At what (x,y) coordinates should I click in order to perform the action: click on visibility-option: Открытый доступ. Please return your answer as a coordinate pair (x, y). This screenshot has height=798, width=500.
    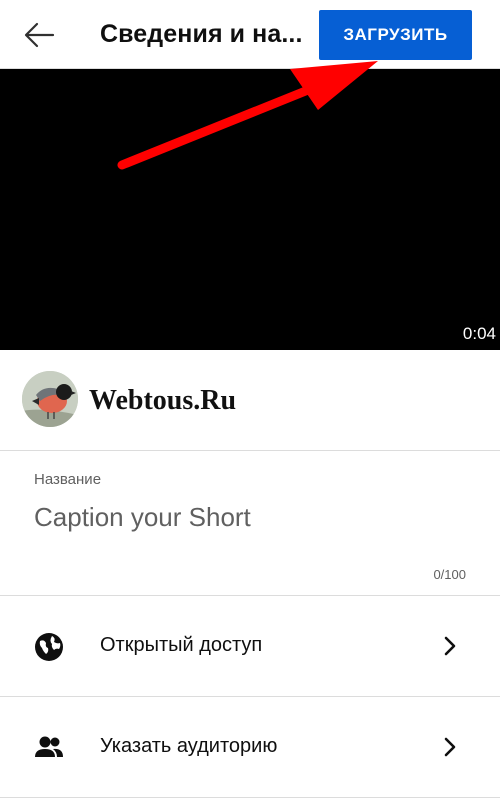
    Looking at the image, I should click on (250, 646).